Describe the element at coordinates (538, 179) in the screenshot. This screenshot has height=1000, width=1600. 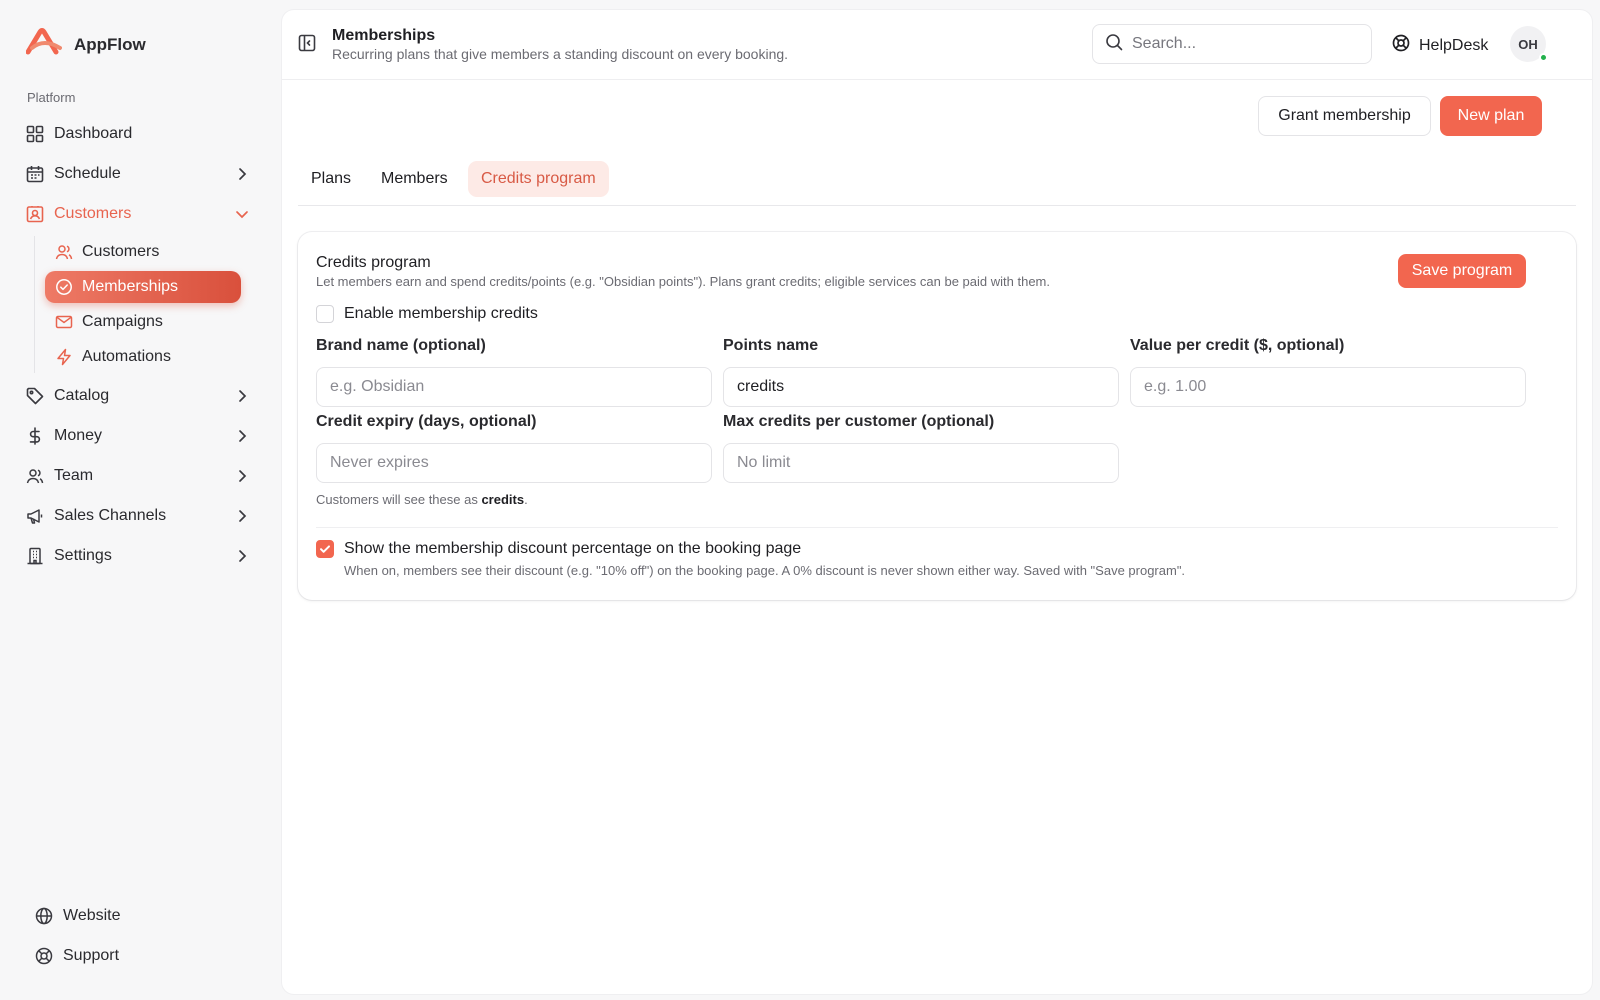
I see `tab-credits-program: Credits program` at that location.